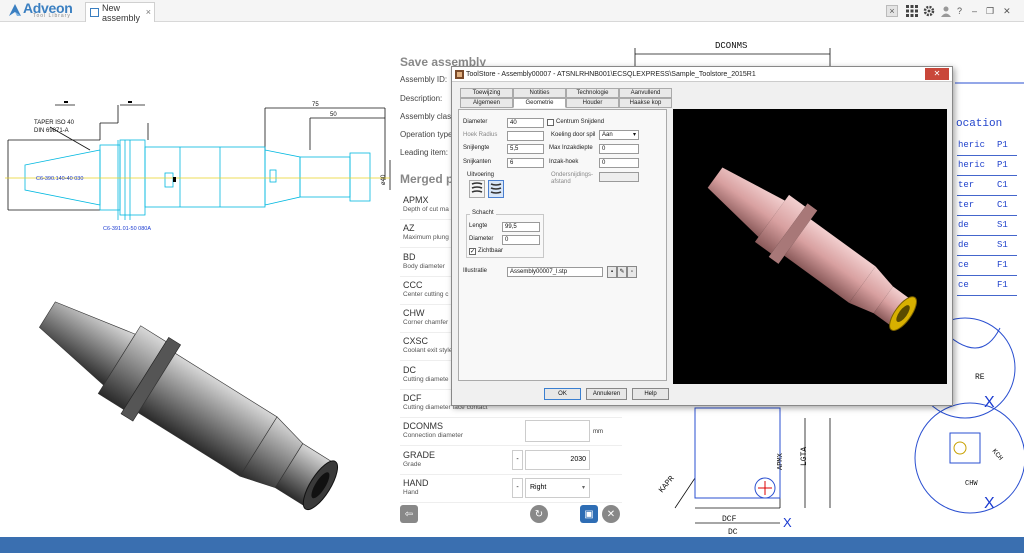 Image resolution: width=1024 pixels, height=553 pixels. What do you see at coordinates (912, 11) in the screenshot?
I see `grid-icon` at bounding box center [912, 11].